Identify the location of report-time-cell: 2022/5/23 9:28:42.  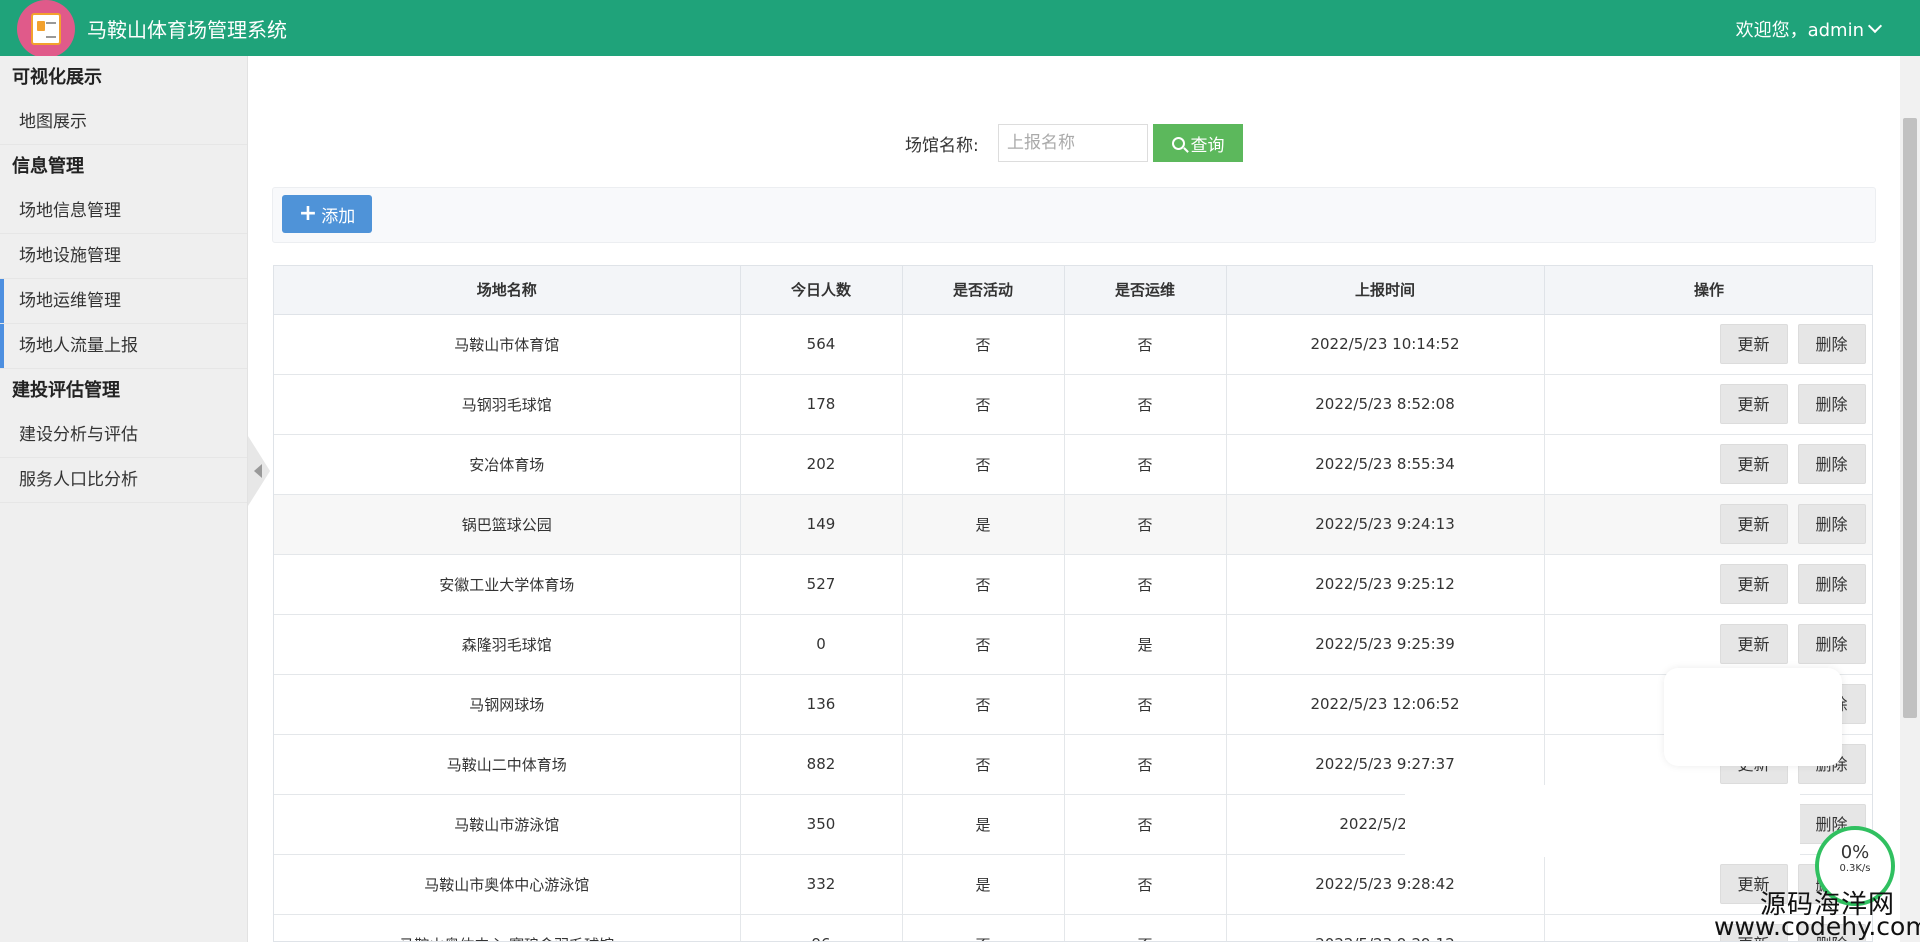
(1385, 884).